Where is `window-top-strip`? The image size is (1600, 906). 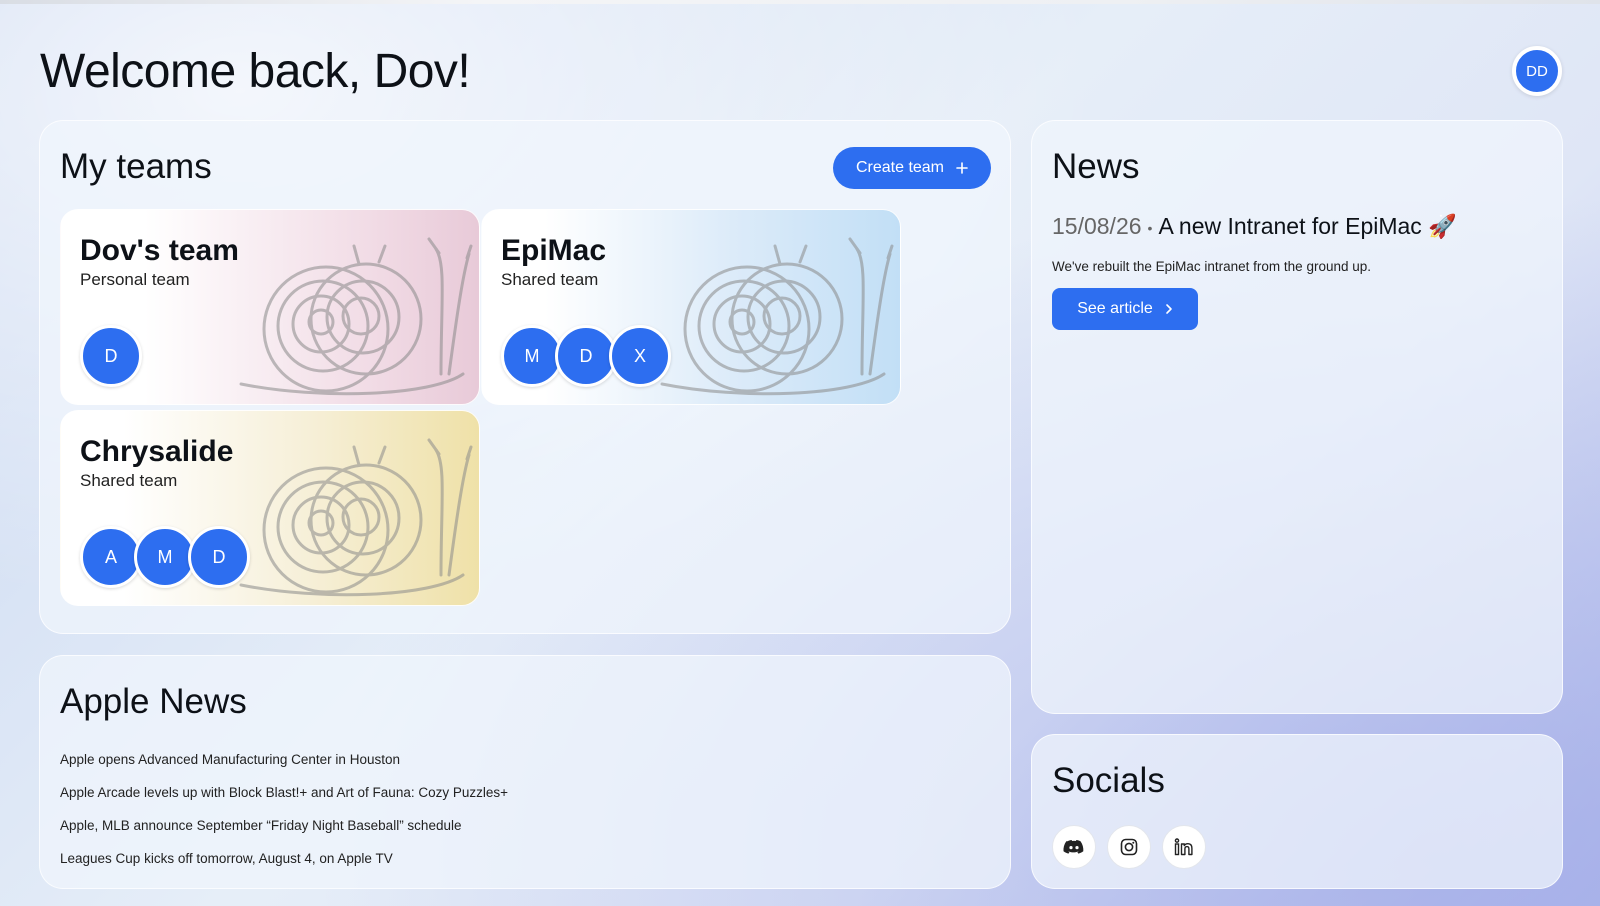
window-top-strip is located at coordinates (800, 2).